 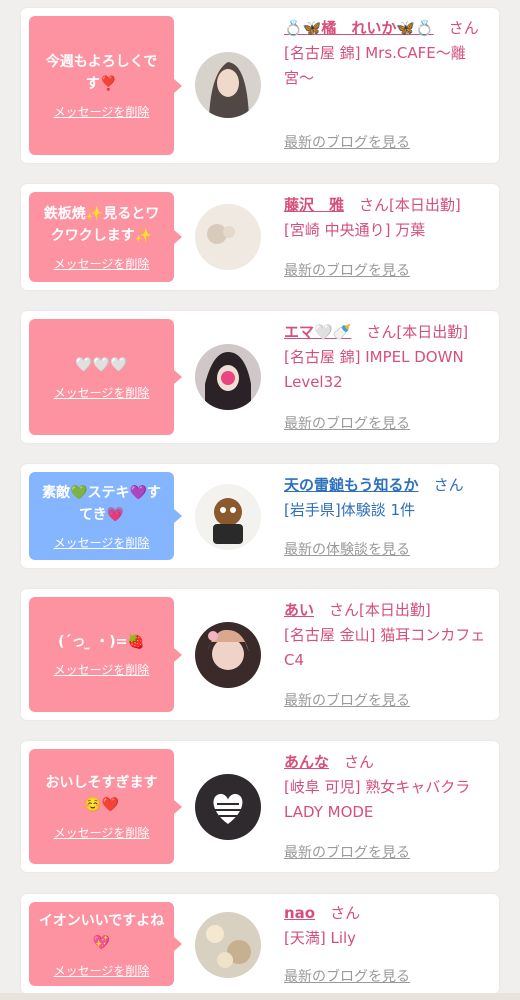 I want to click on message-bubble: 今週もよろしくです❣️ メッセージを削除, so click(x=105, y=85).